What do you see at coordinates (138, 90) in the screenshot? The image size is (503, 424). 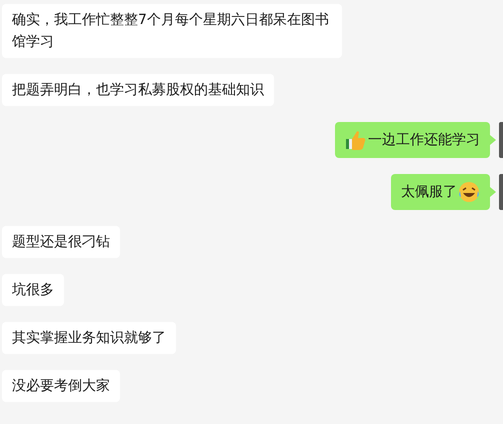 I see `message-text: 把题弄明白，也学习私募股权的基础知识` at bounding box center [138, 90].